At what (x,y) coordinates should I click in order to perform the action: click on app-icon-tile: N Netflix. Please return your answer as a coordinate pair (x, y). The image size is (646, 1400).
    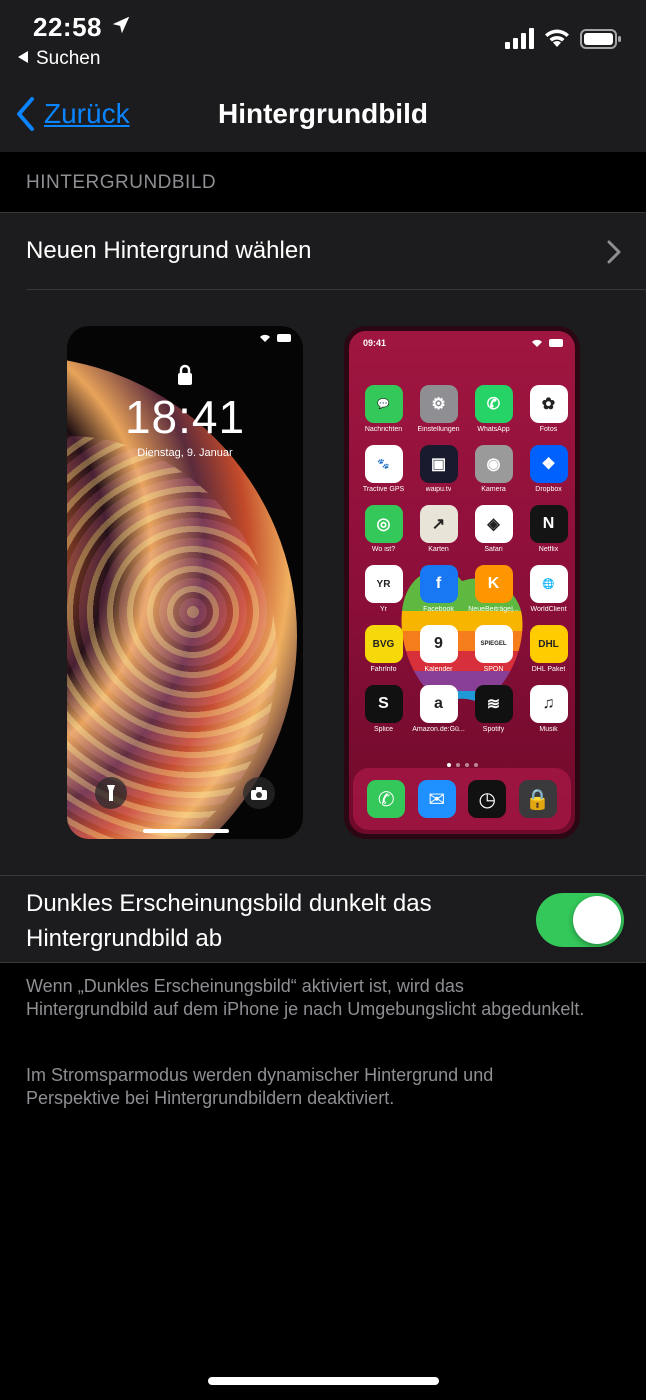
    Looking at the image, I should click on (548, 529).